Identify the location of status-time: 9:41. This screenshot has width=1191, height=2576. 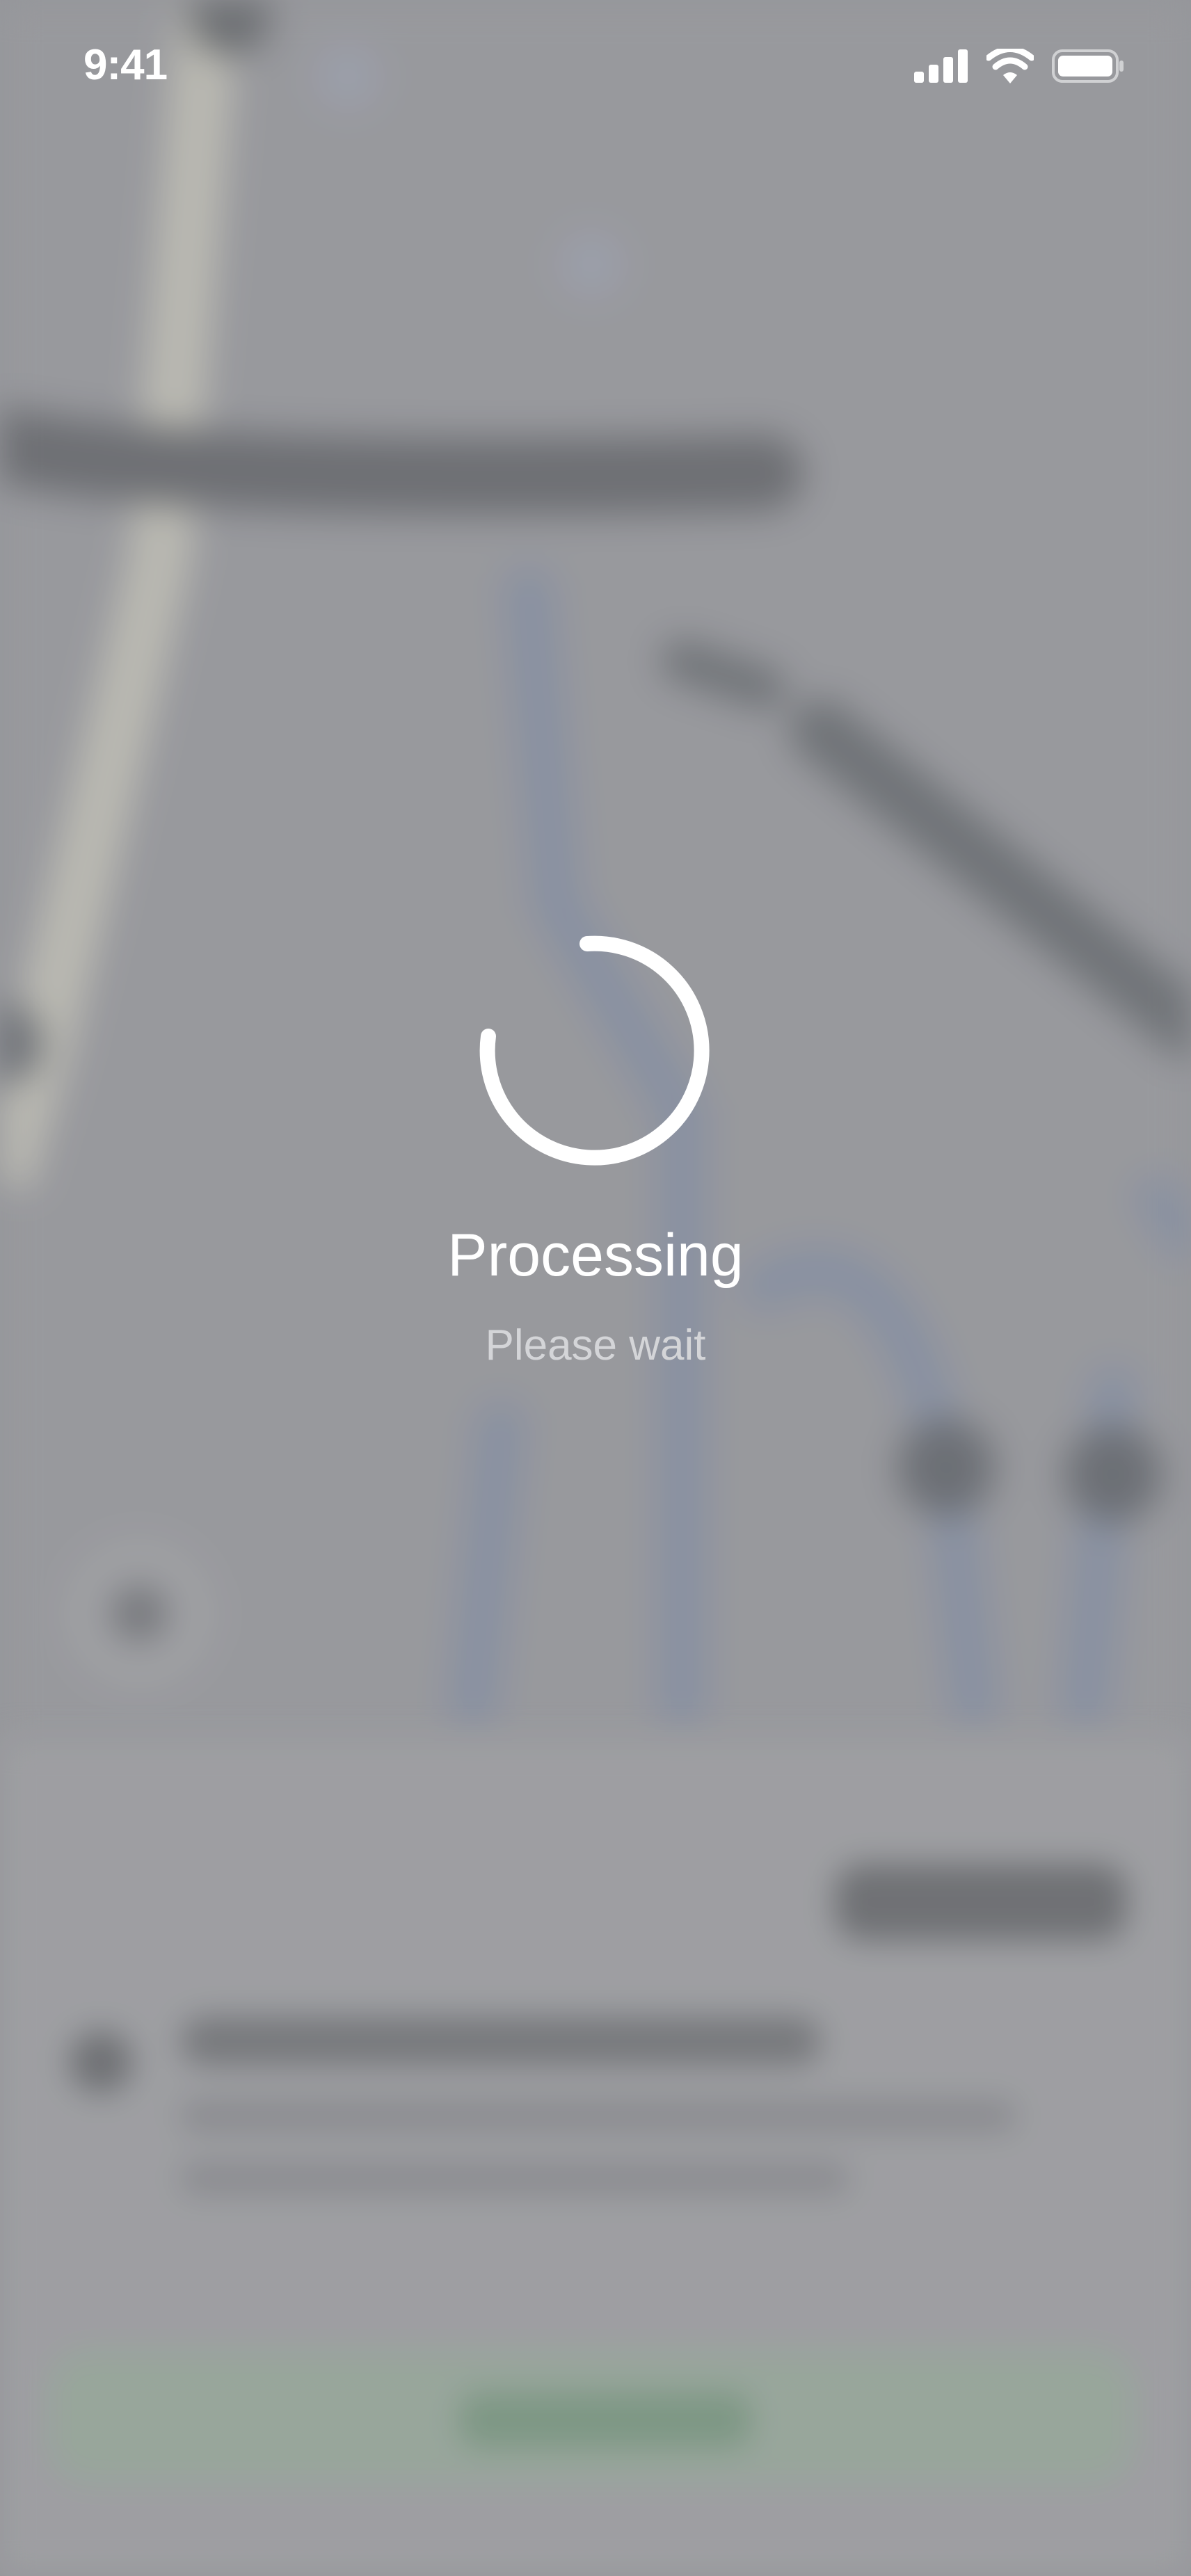
(126, 65).